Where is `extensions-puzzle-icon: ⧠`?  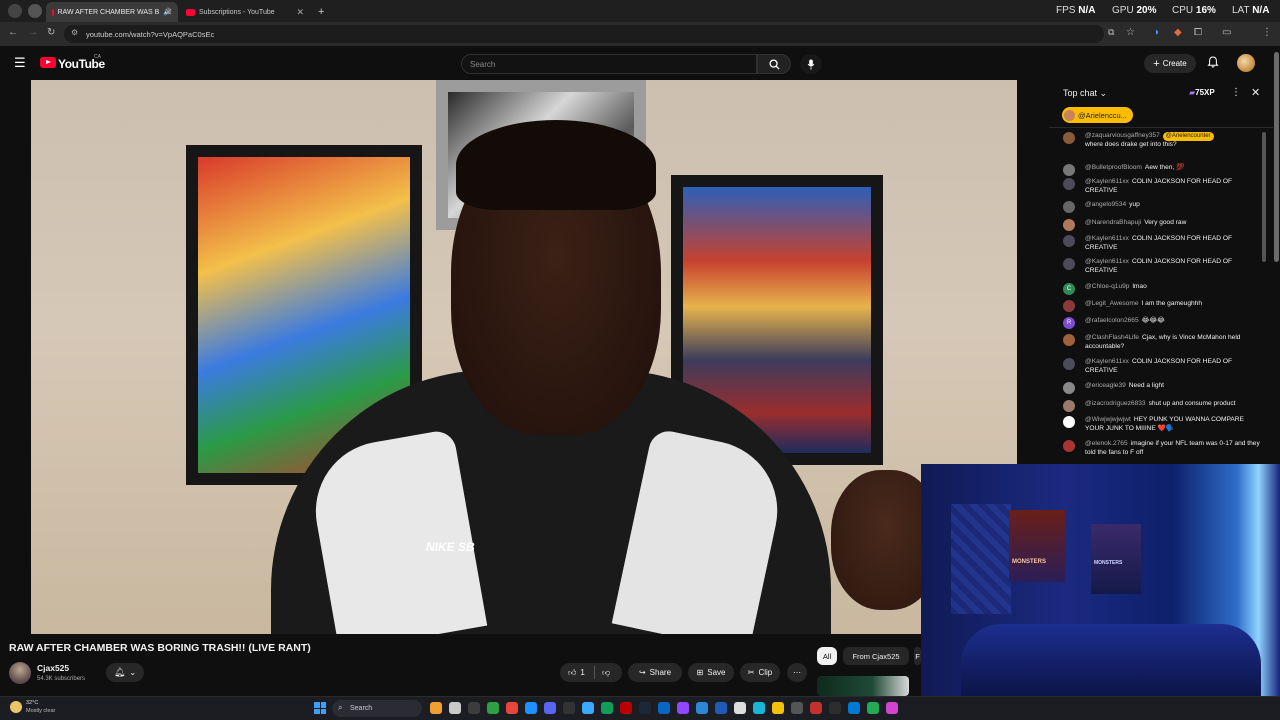 extensions-puzzle-icon: ⧠ is located at coordinates (1198, 32).